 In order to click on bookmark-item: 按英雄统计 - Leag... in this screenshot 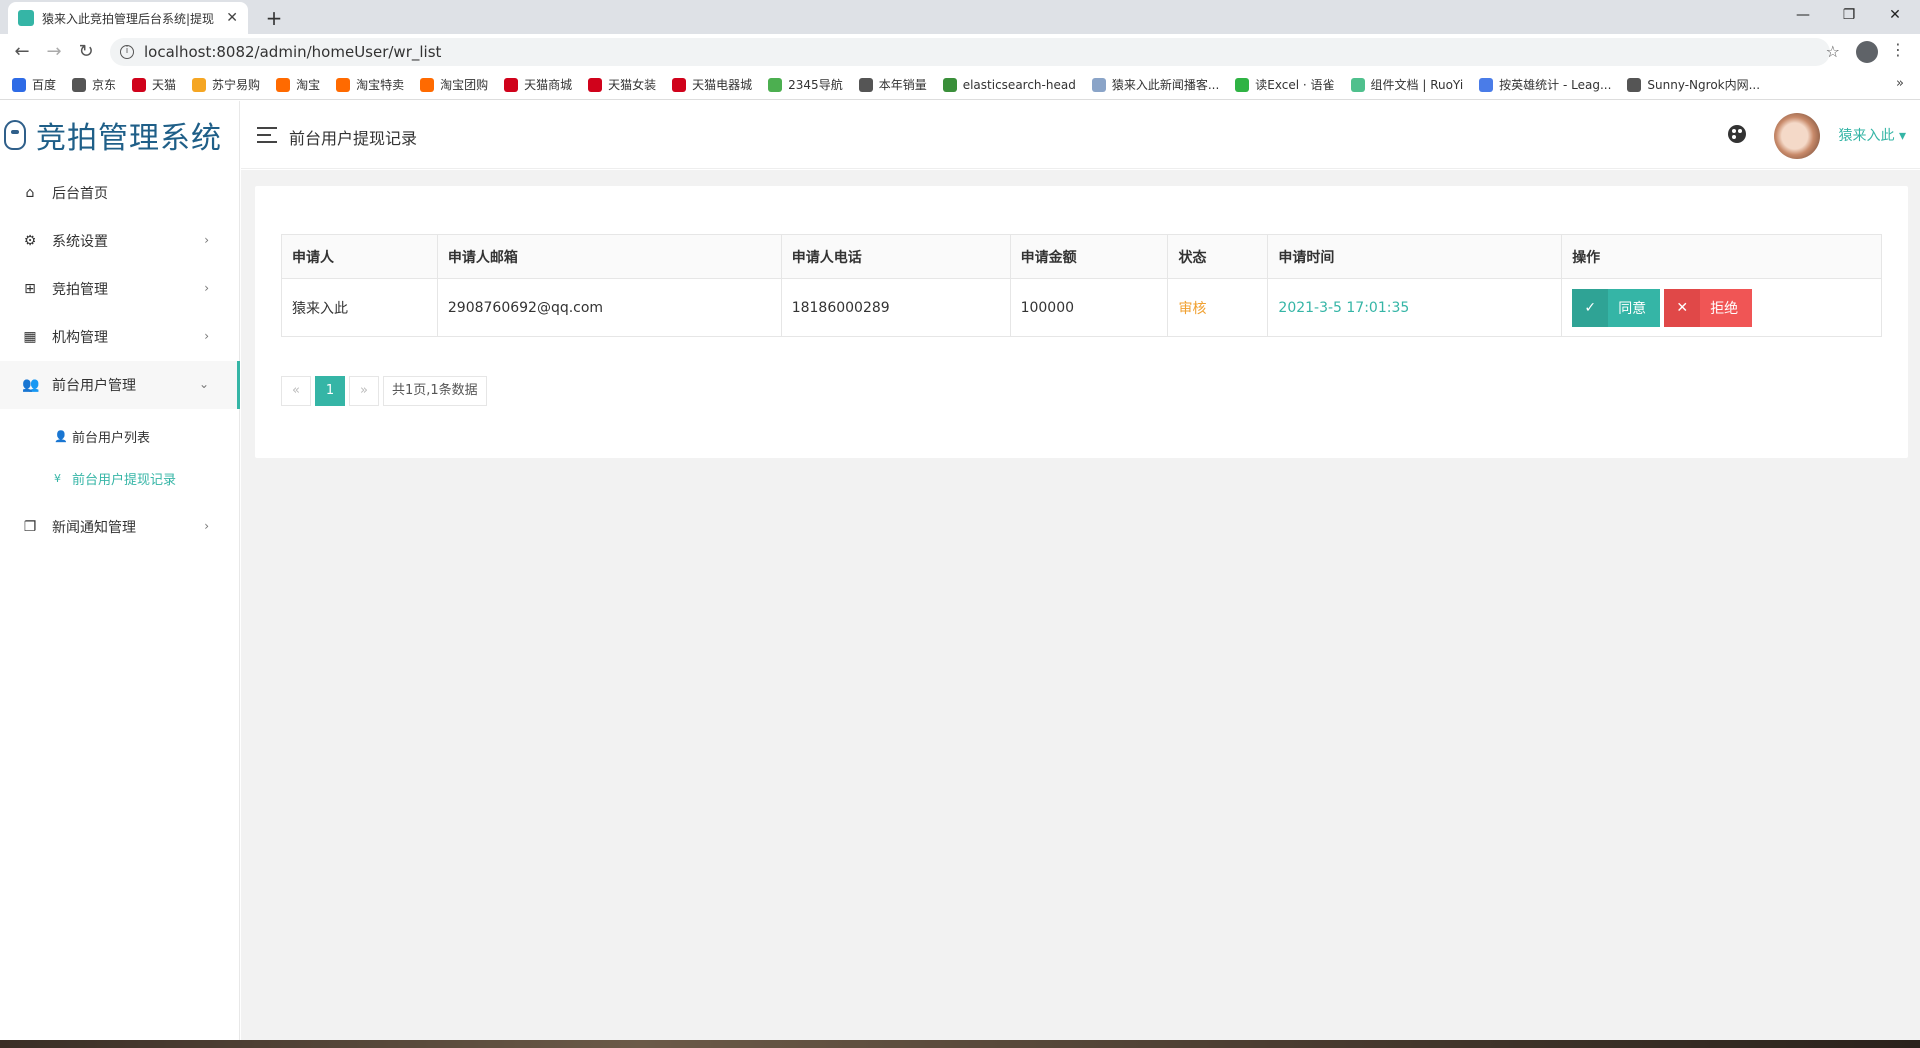, I will do `click(1545, 84)`.